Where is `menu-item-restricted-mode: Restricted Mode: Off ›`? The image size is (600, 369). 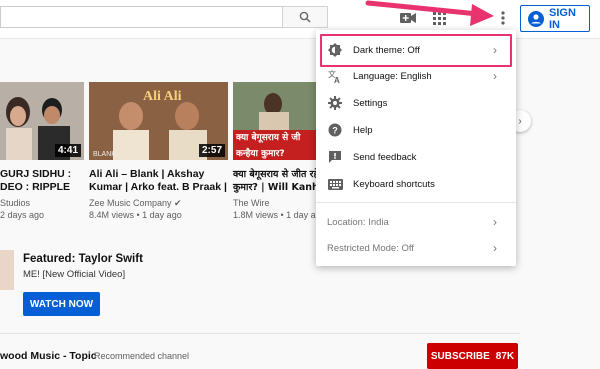
menu-item-restricted-mode: Restricted Mode: Off › is located at coordinates (416, 248).